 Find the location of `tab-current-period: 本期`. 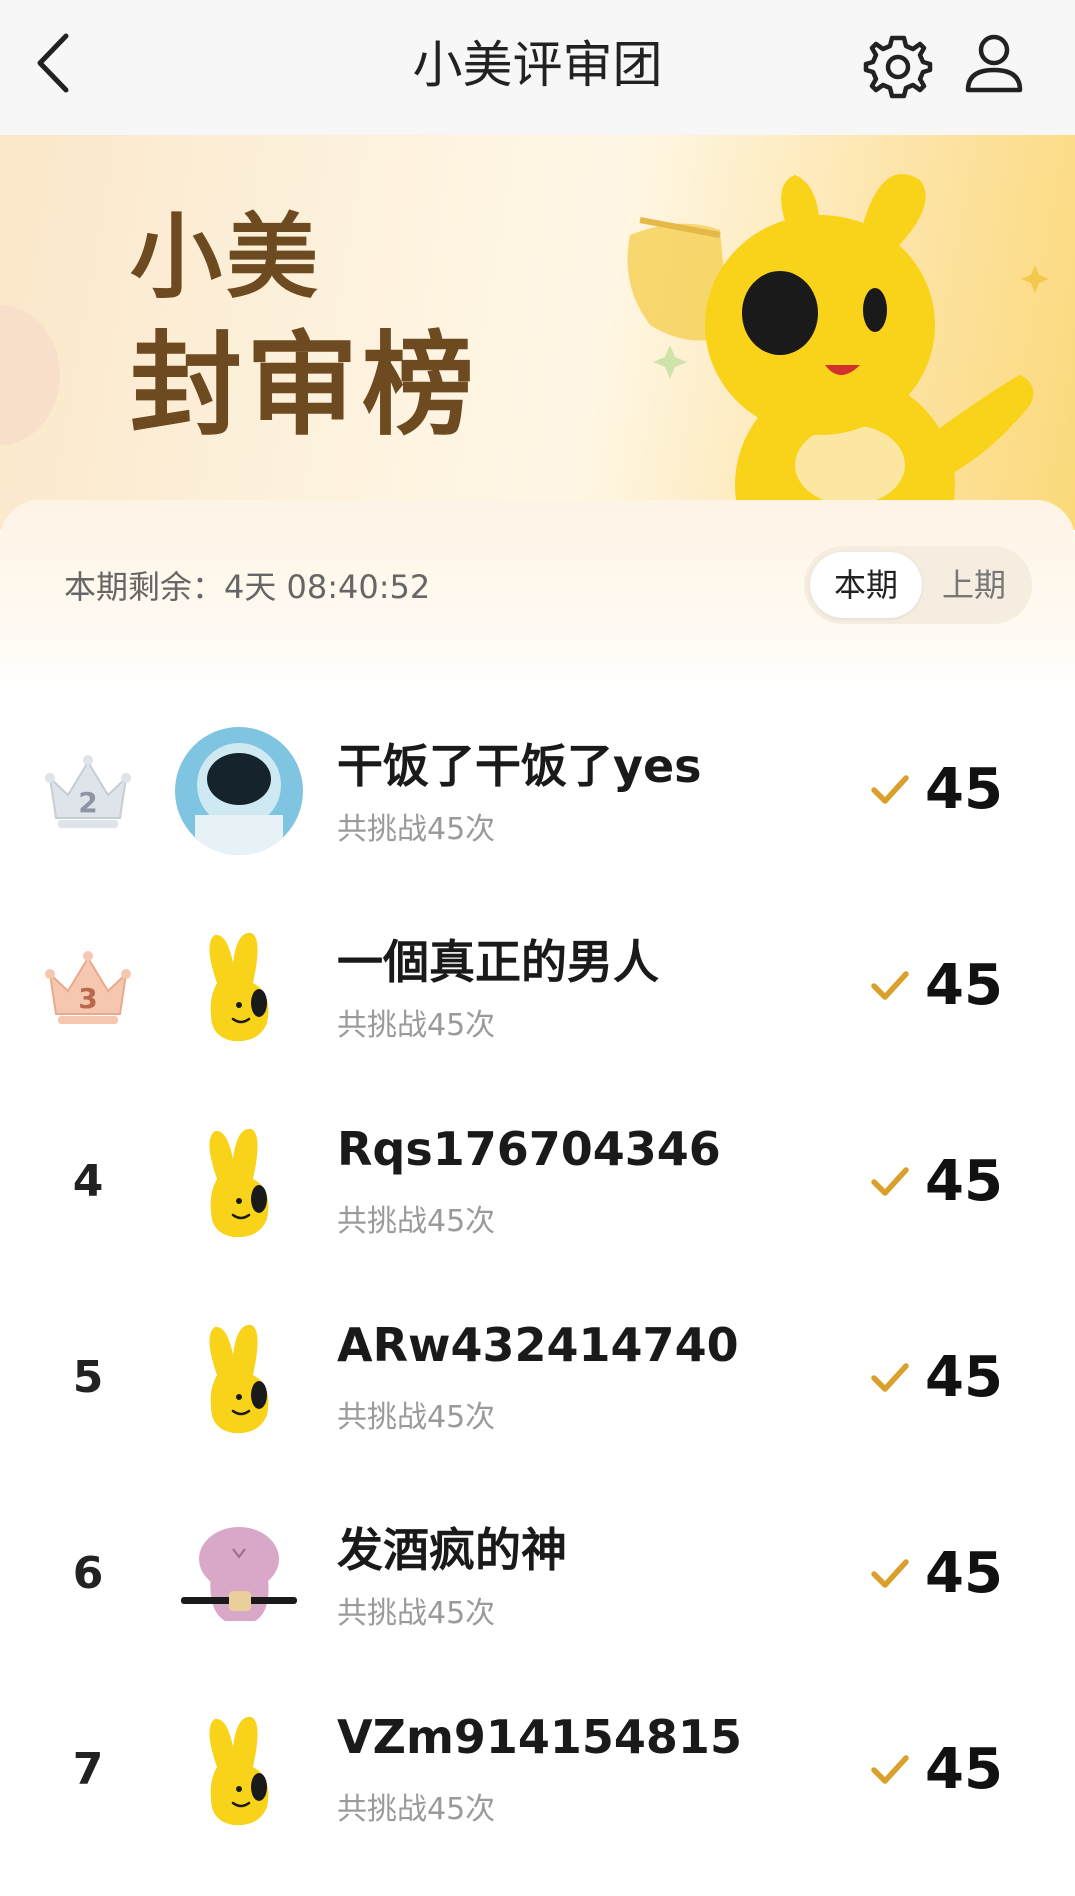

tab-current-period: 本期 is located at coordinates (866, 585).